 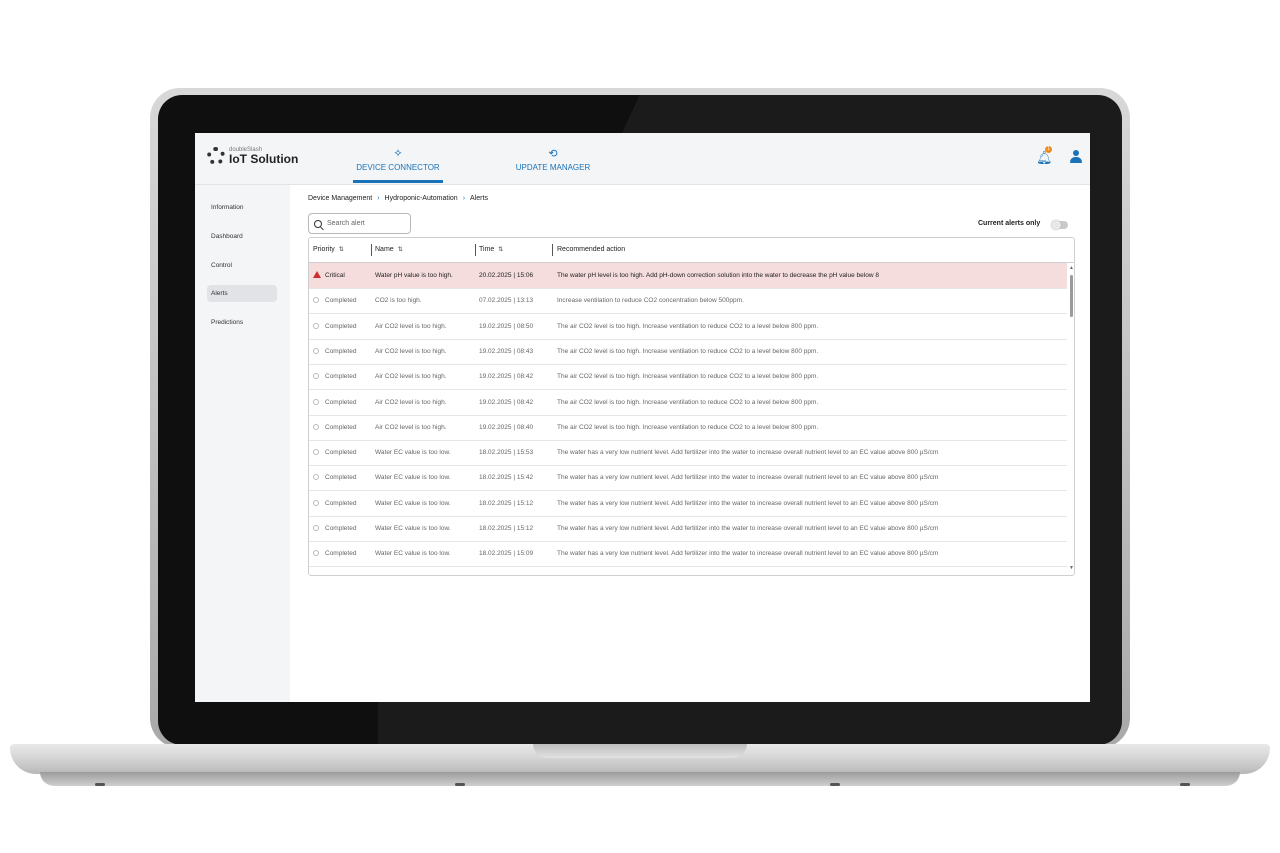 I want to click on priority-cell: Critical, so click(x=343, y=275).